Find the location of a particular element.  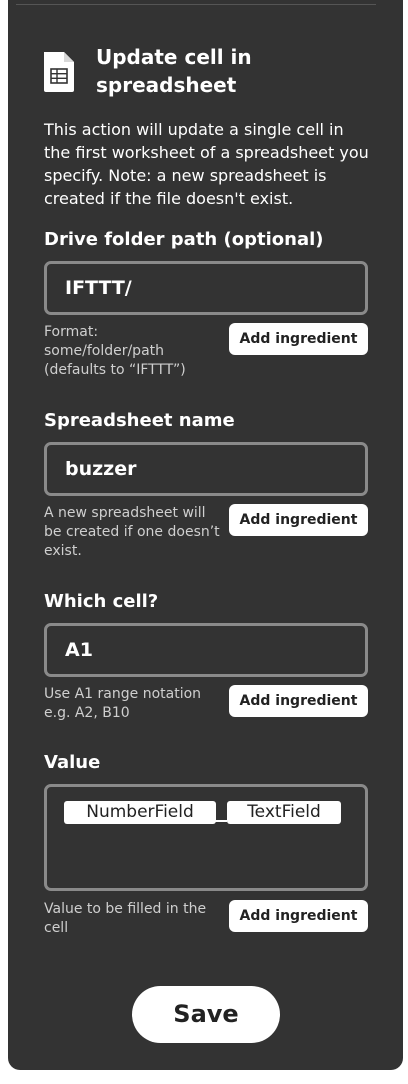

spreadsheet-name-value: buzzer is located at coordinates (101, 469).